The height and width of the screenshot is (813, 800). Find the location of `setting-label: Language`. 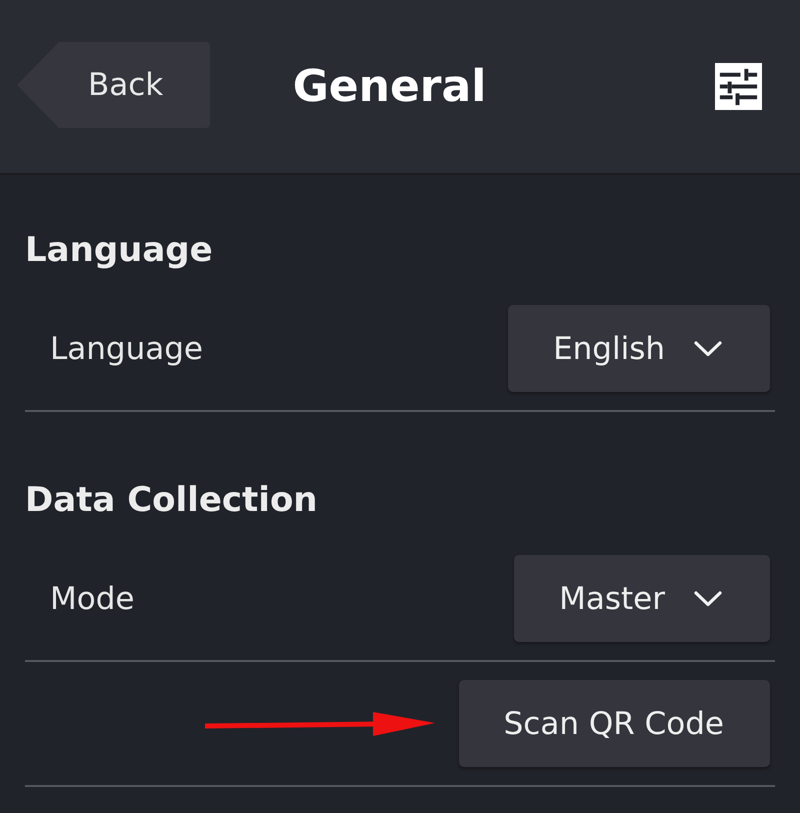

setting-label: Language is located at coordinates (126, 348).